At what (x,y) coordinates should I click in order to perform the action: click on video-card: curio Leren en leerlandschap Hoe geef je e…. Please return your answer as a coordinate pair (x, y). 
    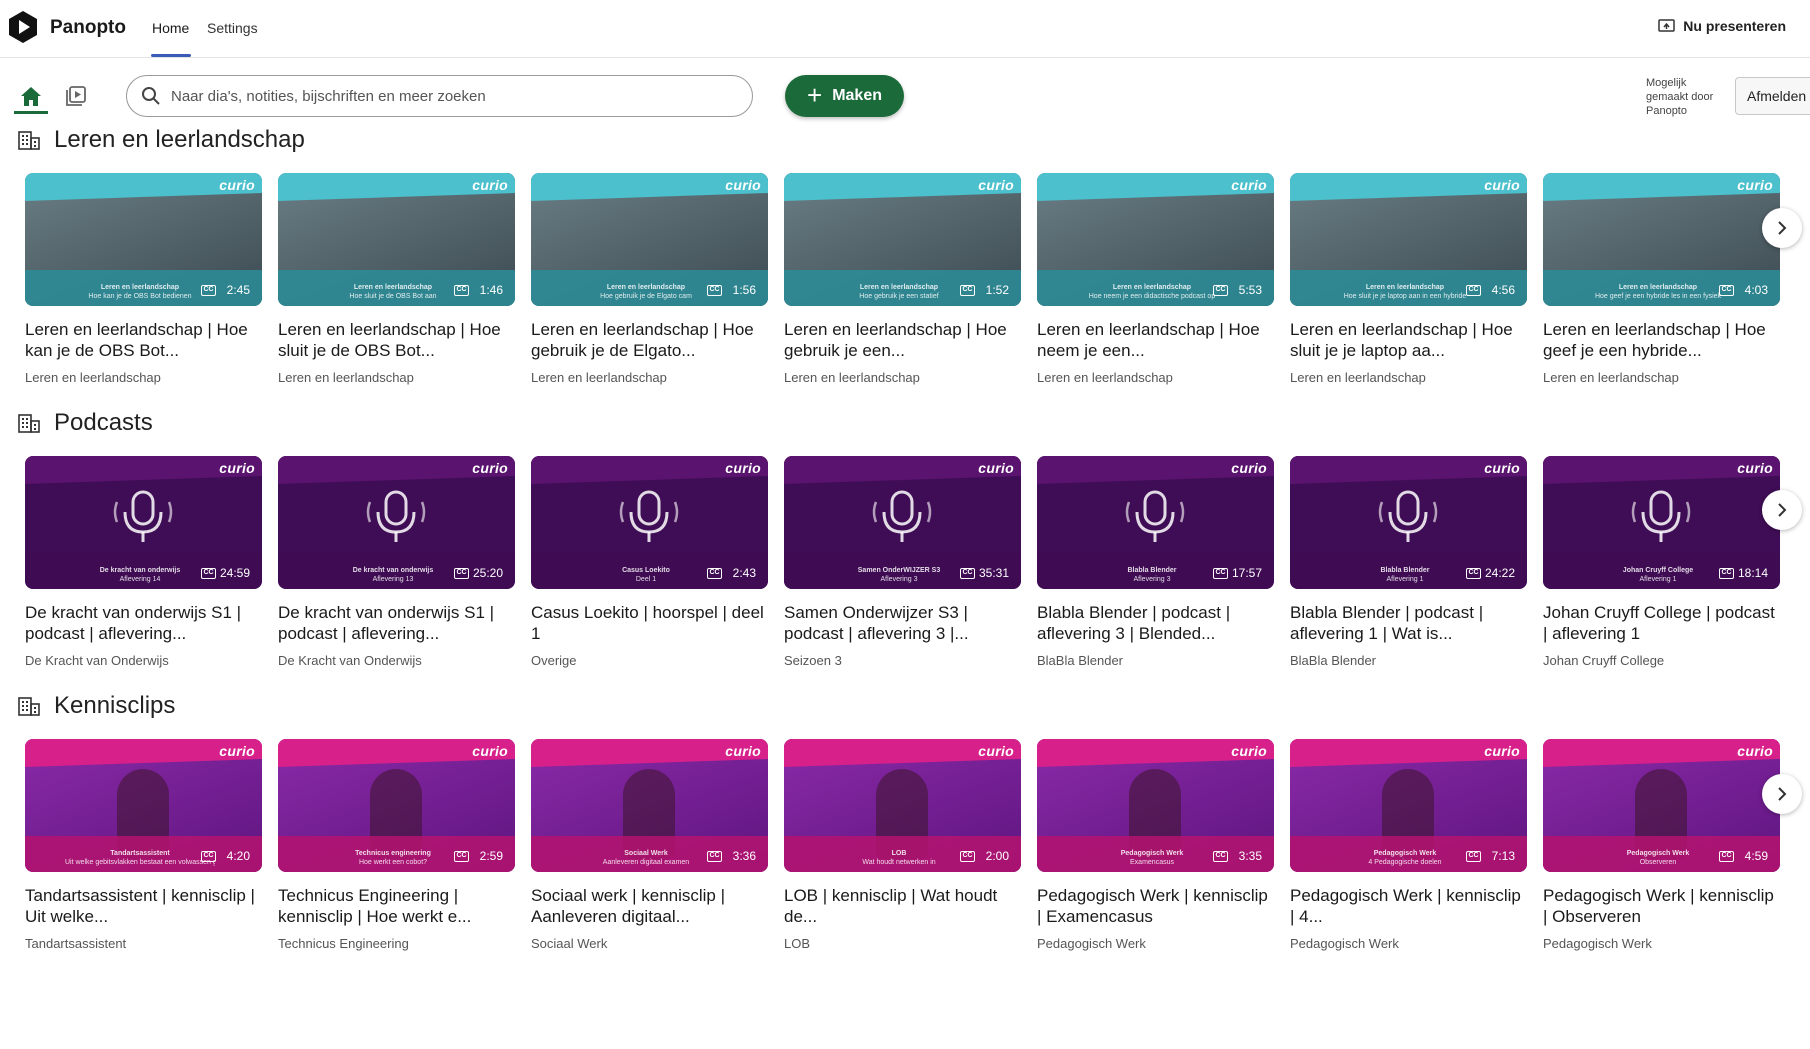
    Looking at the image, I should click on (1661, 279).